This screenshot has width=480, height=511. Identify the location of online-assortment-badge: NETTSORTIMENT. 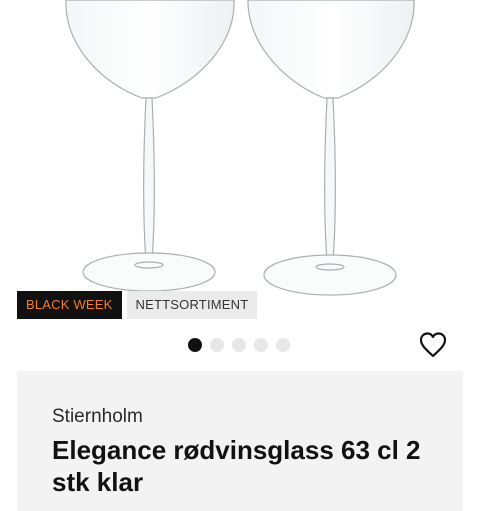
(192, 305).